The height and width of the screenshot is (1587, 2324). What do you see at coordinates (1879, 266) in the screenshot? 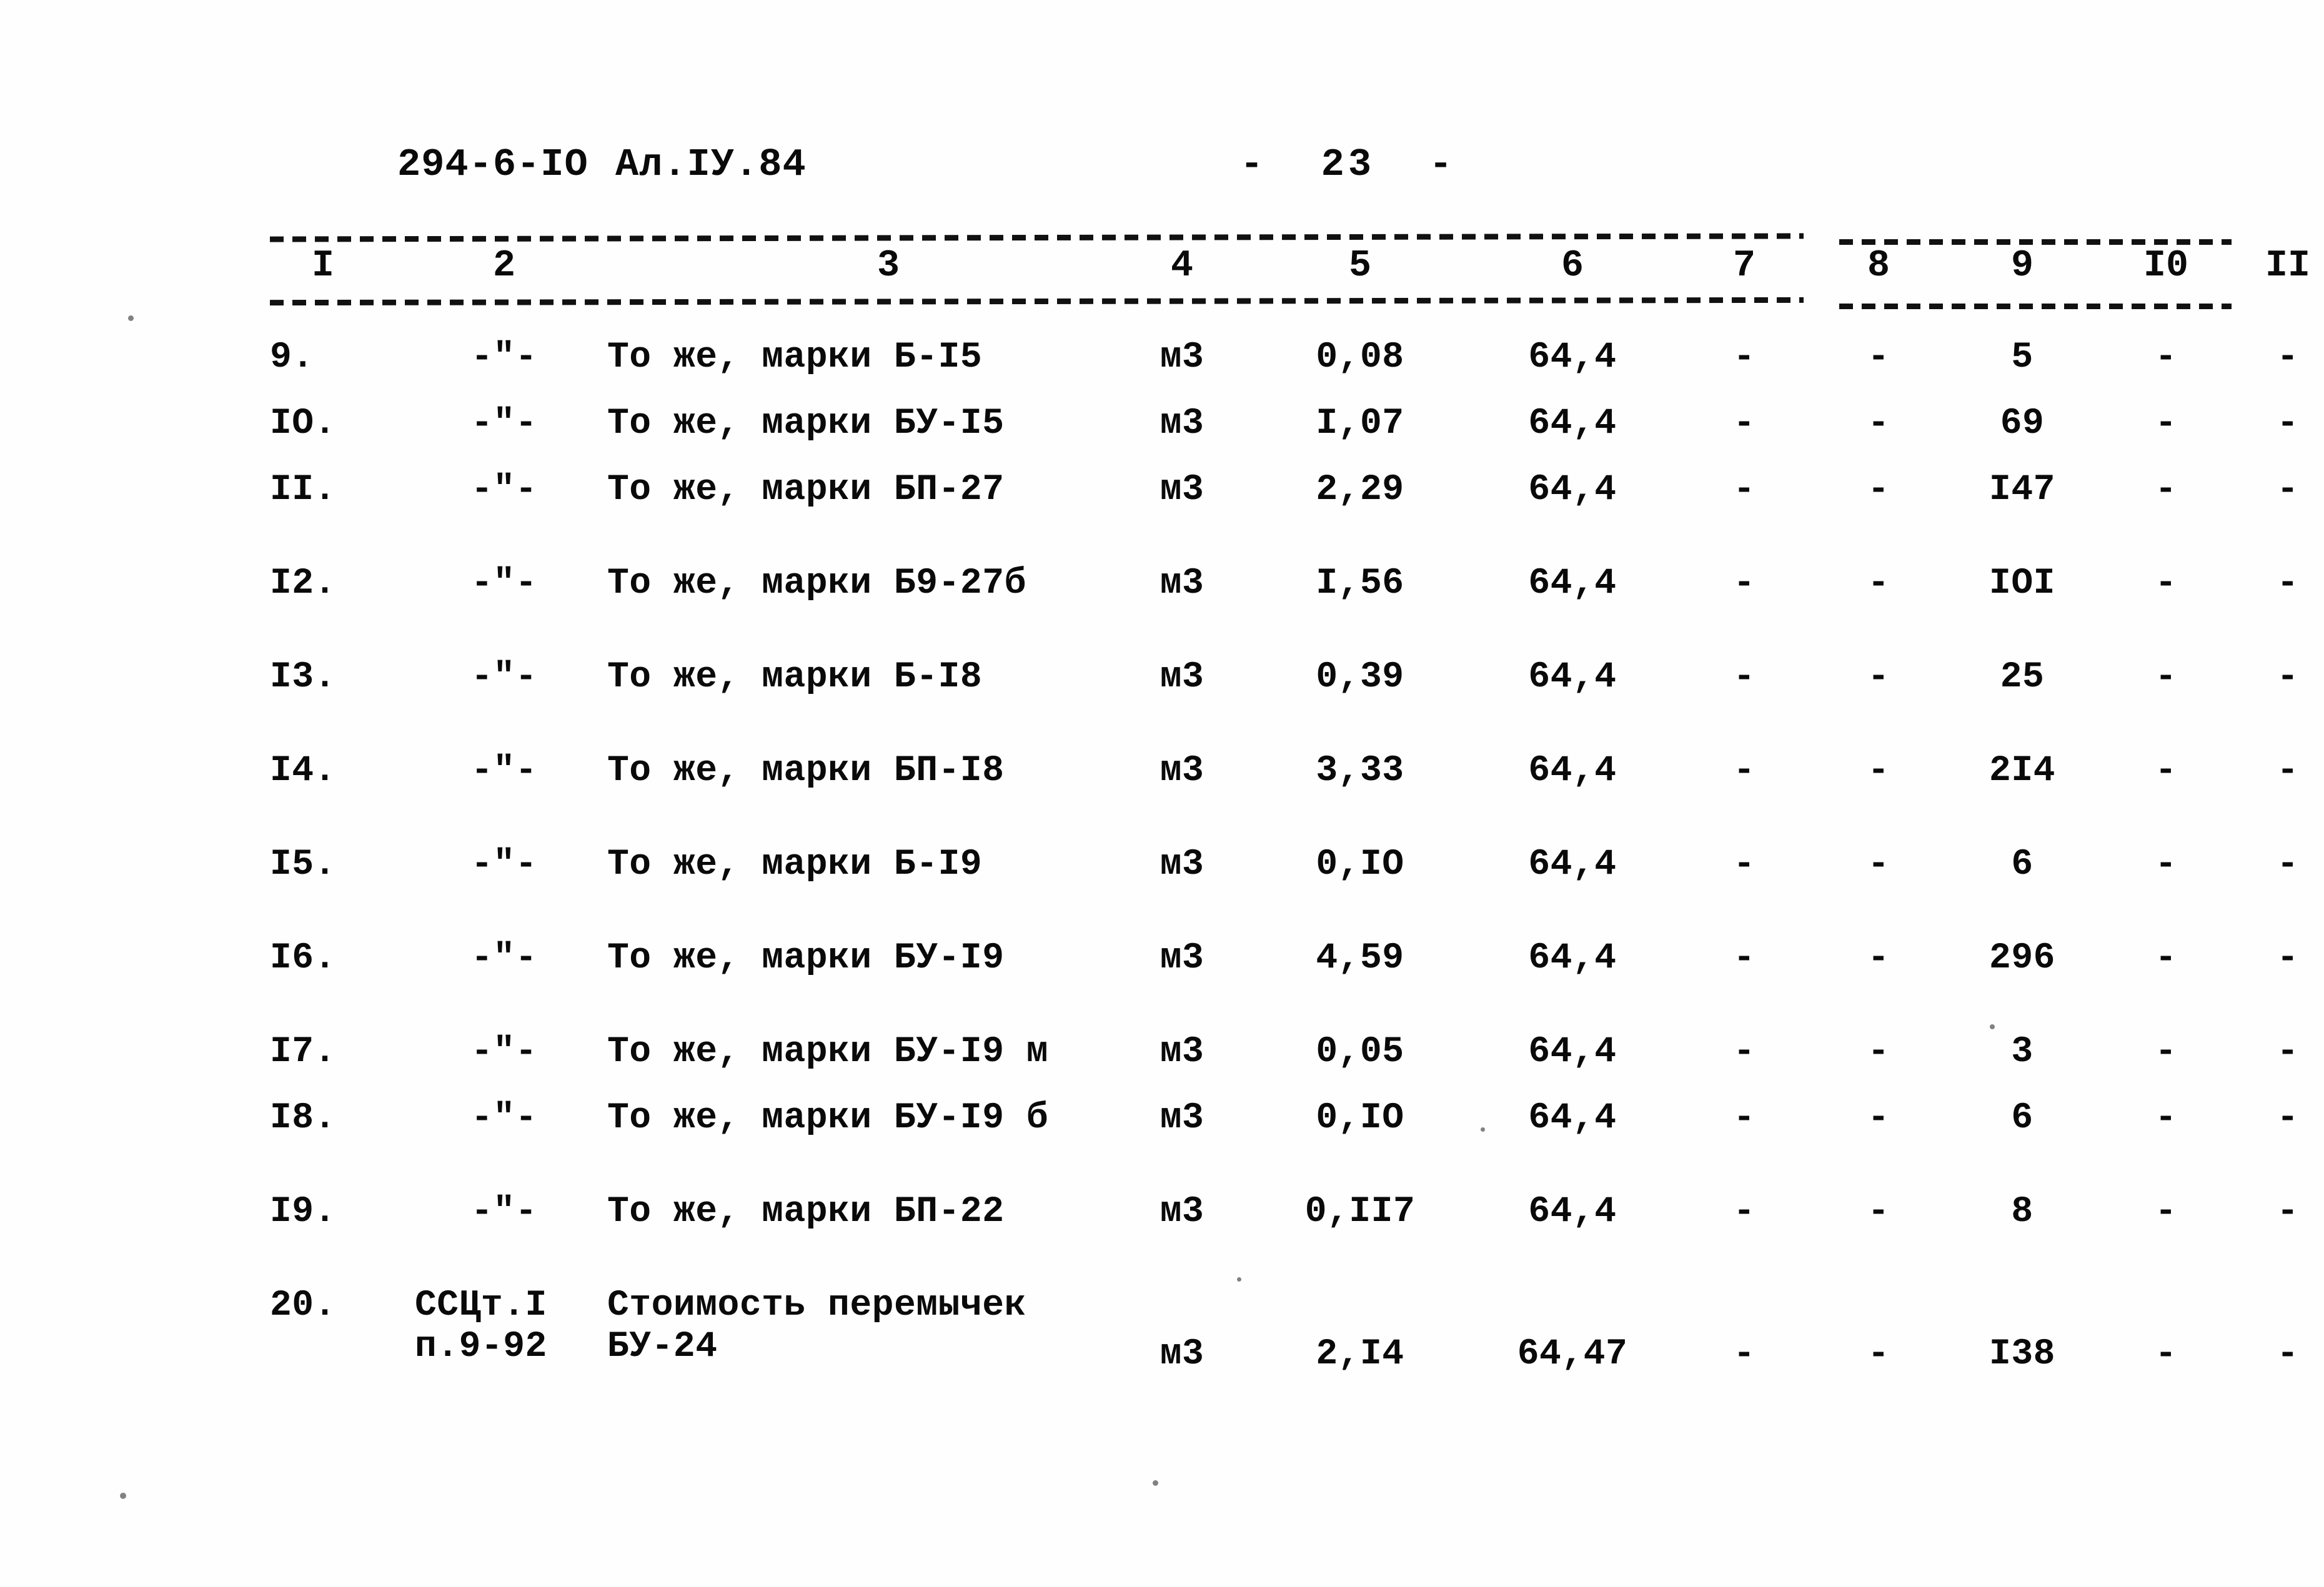
I see `column-header-8: 8` at bounding box center [1879, 266].